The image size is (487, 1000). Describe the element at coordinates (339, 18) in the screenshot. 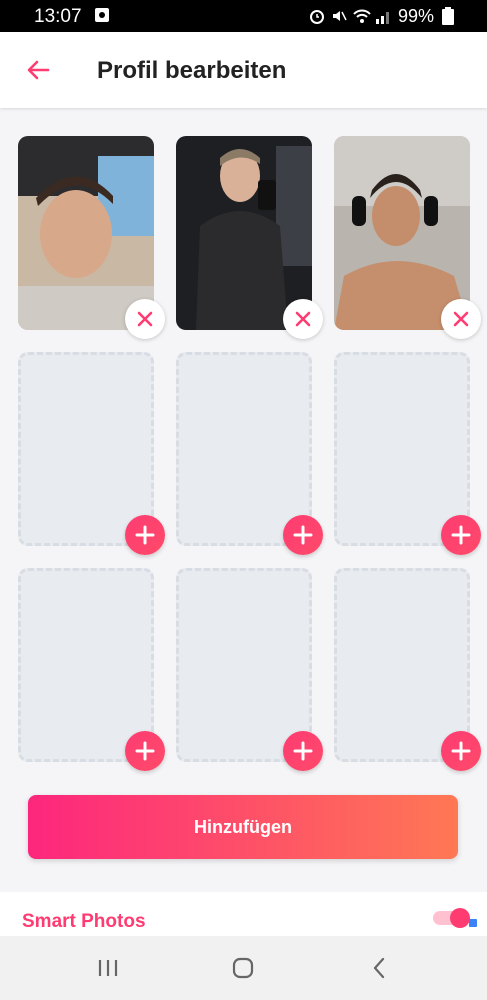

I see `mute-icon` at that location.